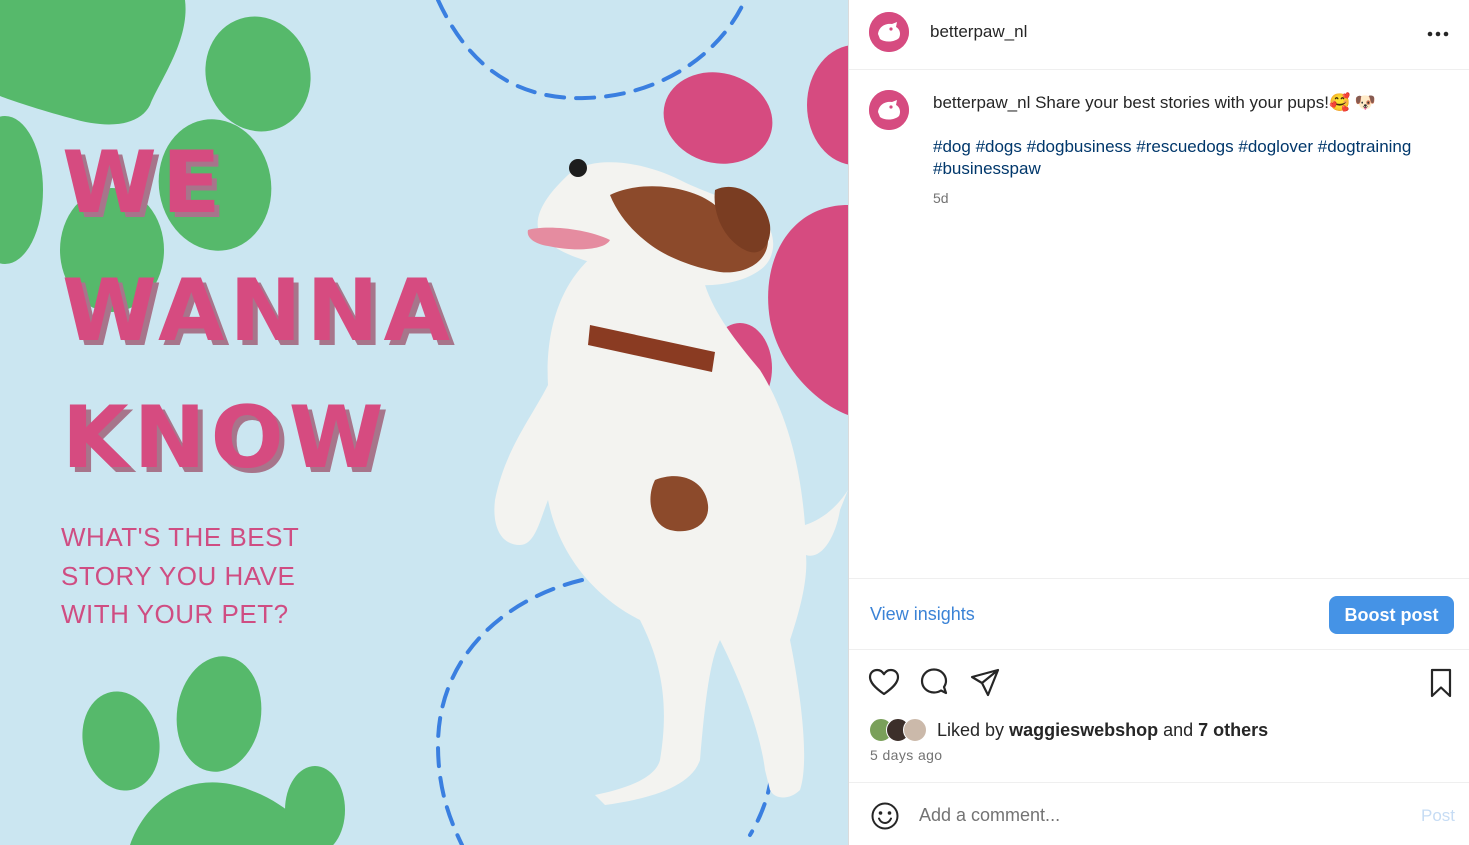  What do you see at coordinates (915, 730) in the screenshot?
I see `liker-avatar` at bounding box center [915, 730].